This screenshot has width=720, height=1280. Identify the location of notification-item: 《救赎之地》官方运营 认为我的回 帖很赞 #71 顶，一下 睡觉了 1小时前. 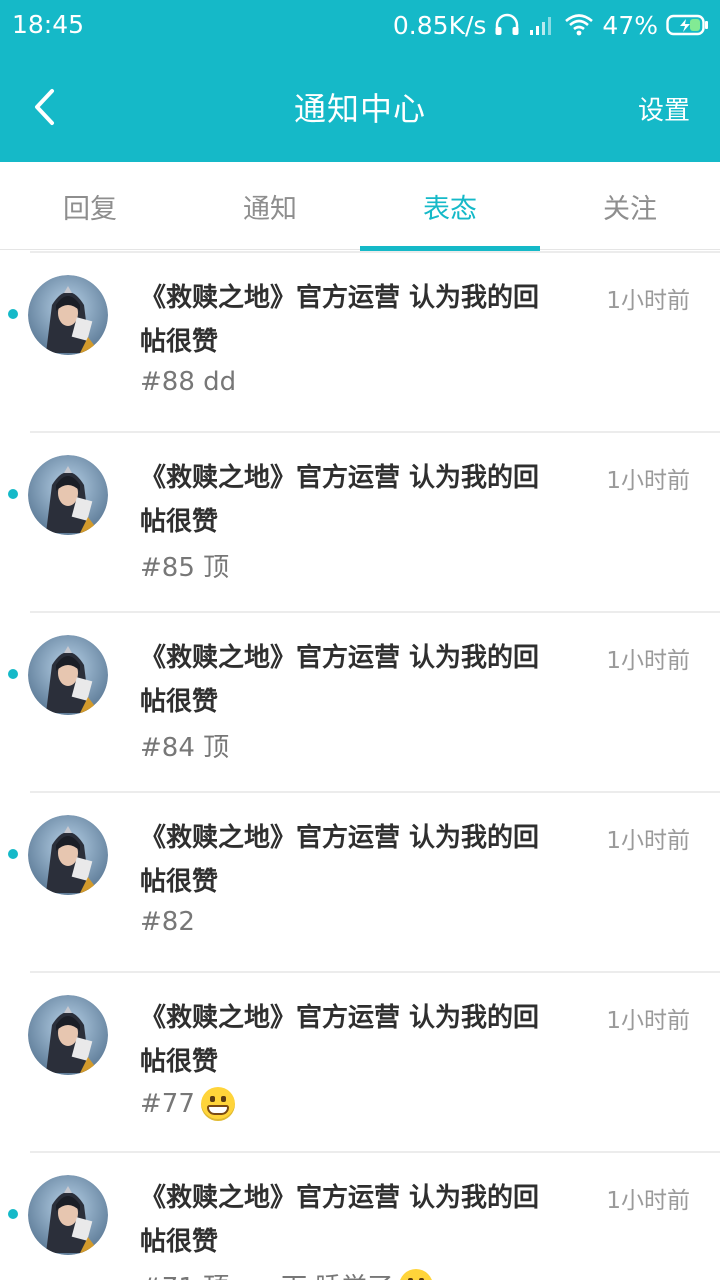
(364, 1215).